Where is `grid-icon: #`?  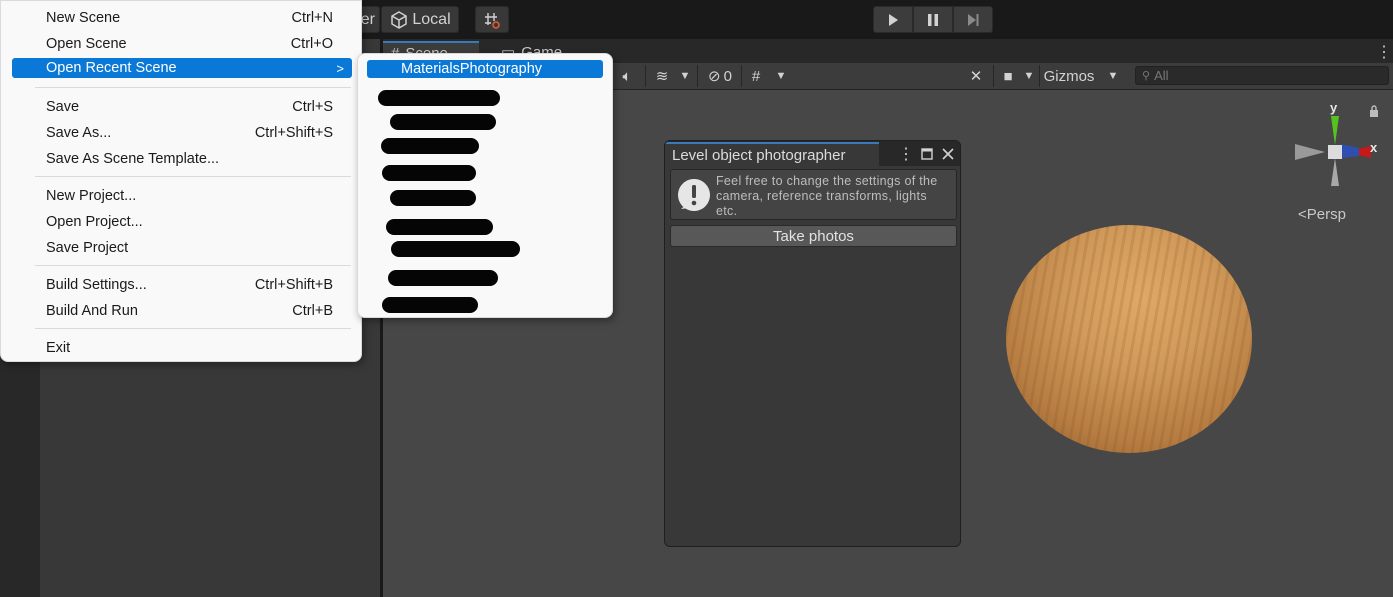
grid-icon: # is located at coordinates (756, 76).